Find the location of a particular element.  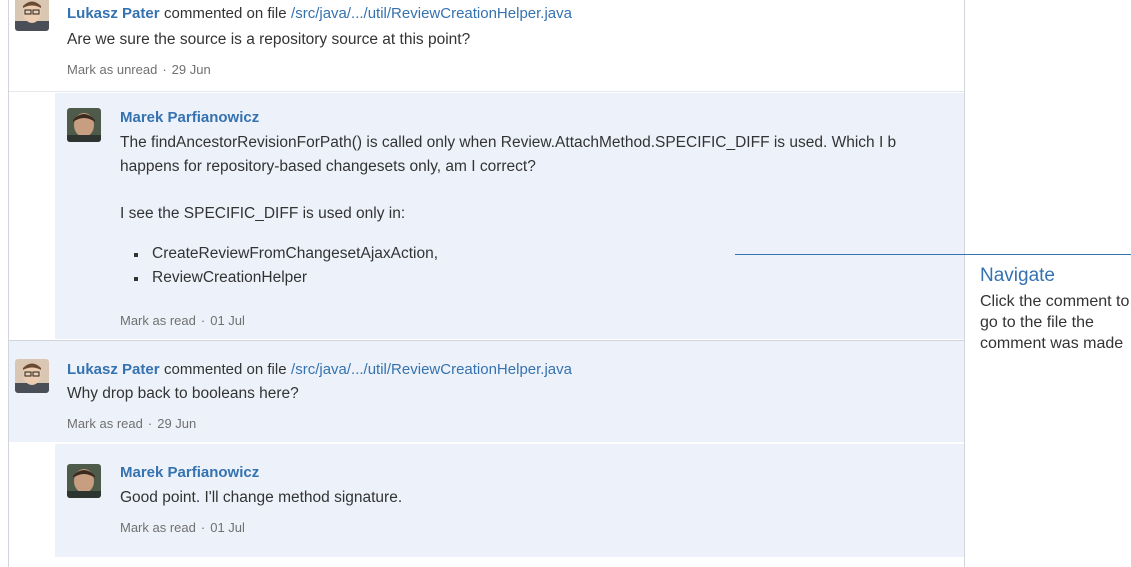

comment-footer: Mark as read · 29 Jun is located at coordinates (131, 423).